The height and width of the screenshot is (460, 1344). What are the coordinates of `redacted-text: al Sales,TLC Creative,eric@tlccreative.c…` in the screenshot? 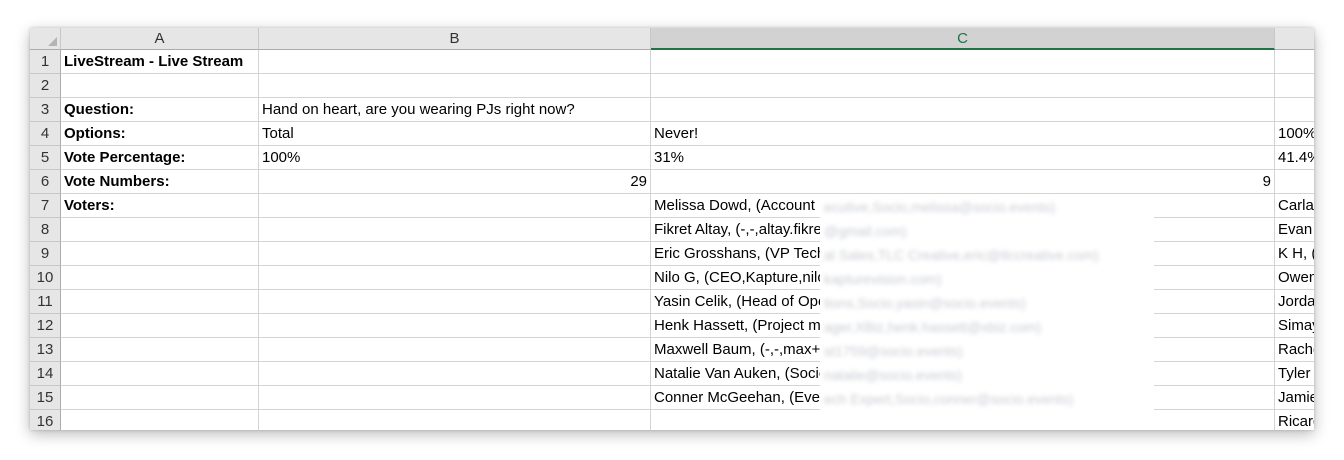 It's located at (961, 255).